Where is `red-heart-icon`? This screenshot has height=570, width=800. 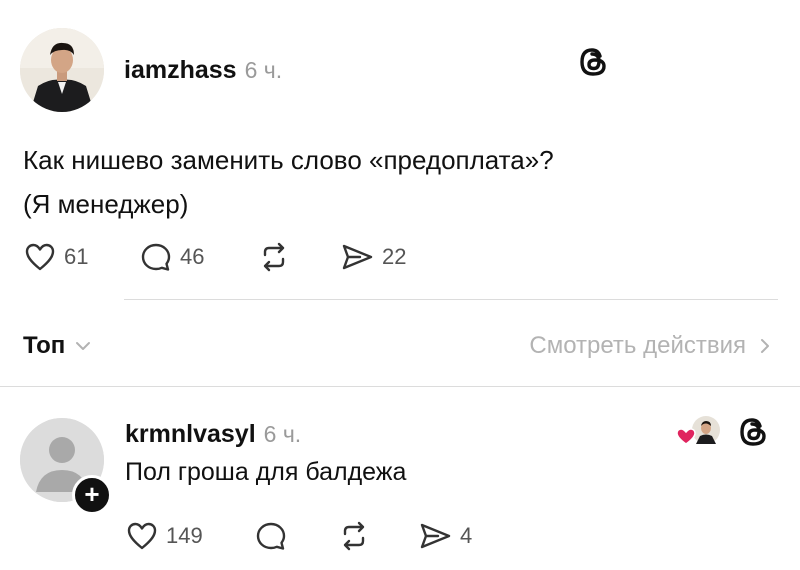 red-heart-icon is located at coordinates (686, 436).